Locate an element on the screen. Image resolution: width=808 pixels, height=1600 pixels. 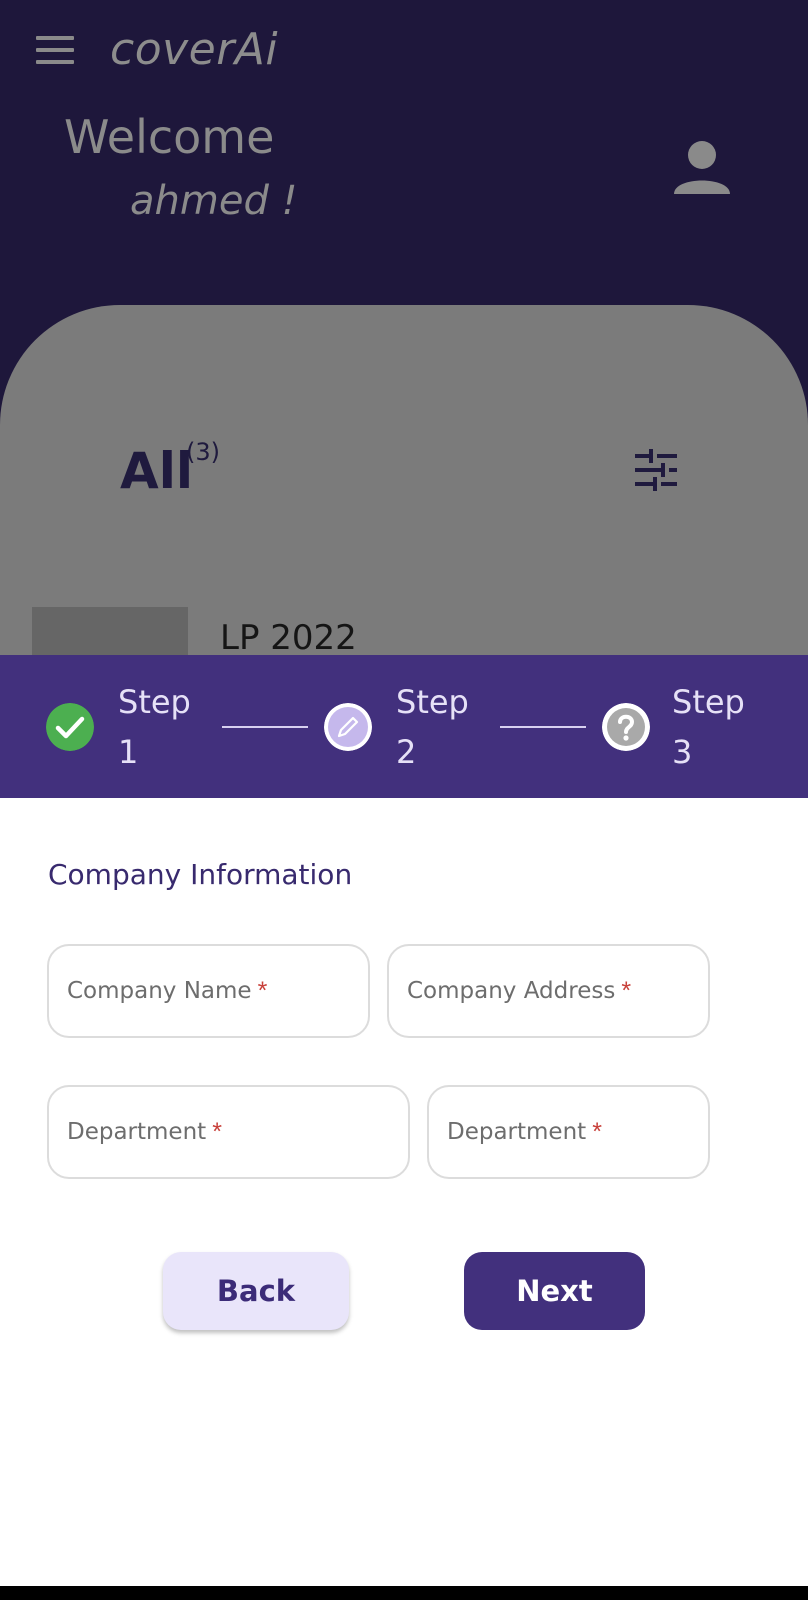
list-item-title: LP 2022 is located at coordinates (288, 638).